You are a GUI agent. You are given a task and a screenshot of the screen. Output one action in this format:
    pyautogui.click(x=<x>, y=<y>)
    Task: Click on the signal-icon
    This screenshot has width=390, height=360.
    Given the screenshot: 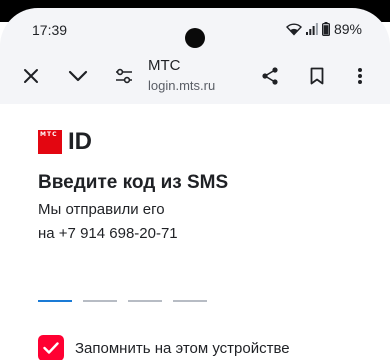 What is the action you would take?
    pyautogui.click(x=311, y=29)
    